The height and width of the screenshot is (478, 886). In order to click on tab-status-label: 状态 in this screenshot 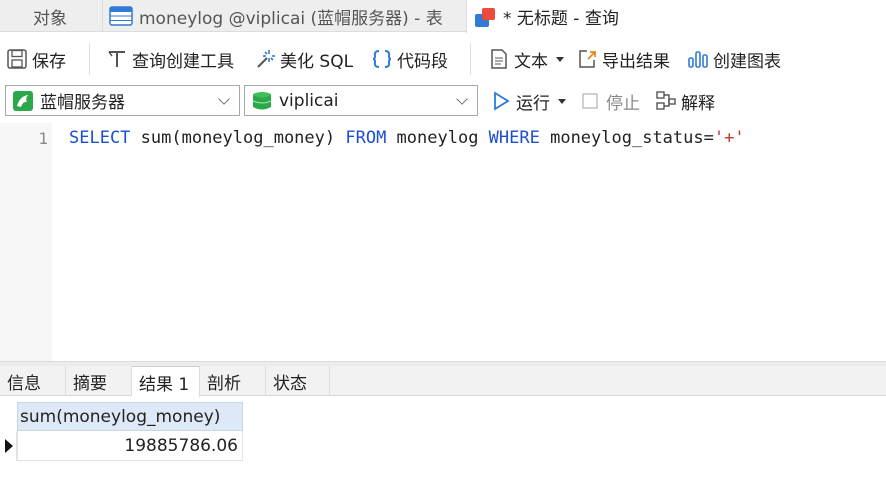, I will do `click(290, 383)`.